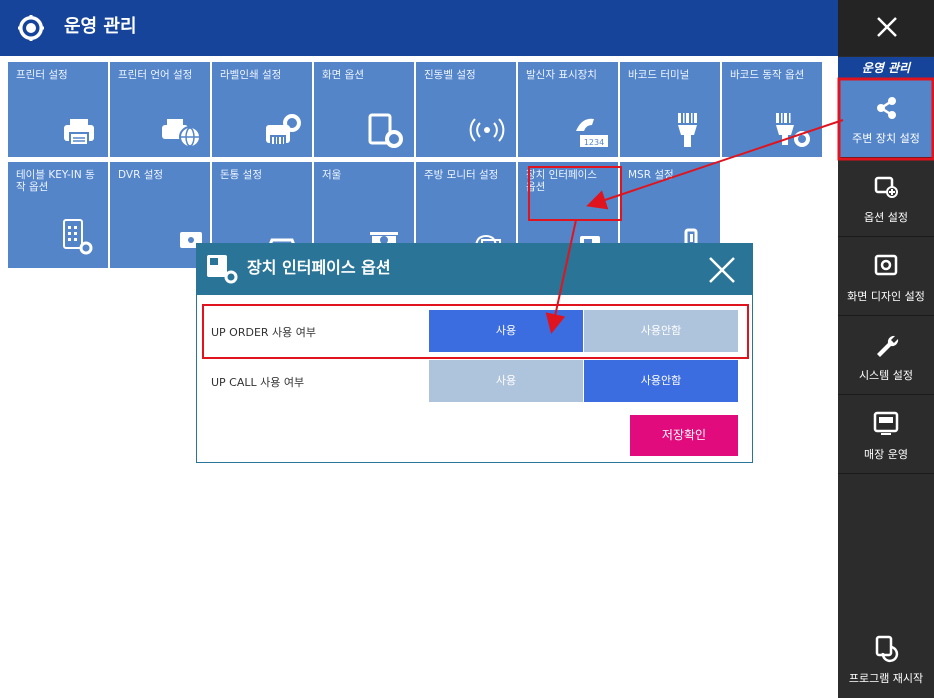 The width and height of the screenshot is (934, 698). Describe the element at coordinates (141, 175) in the screenshot. I see `tile-label: DVR 설정` at that location.